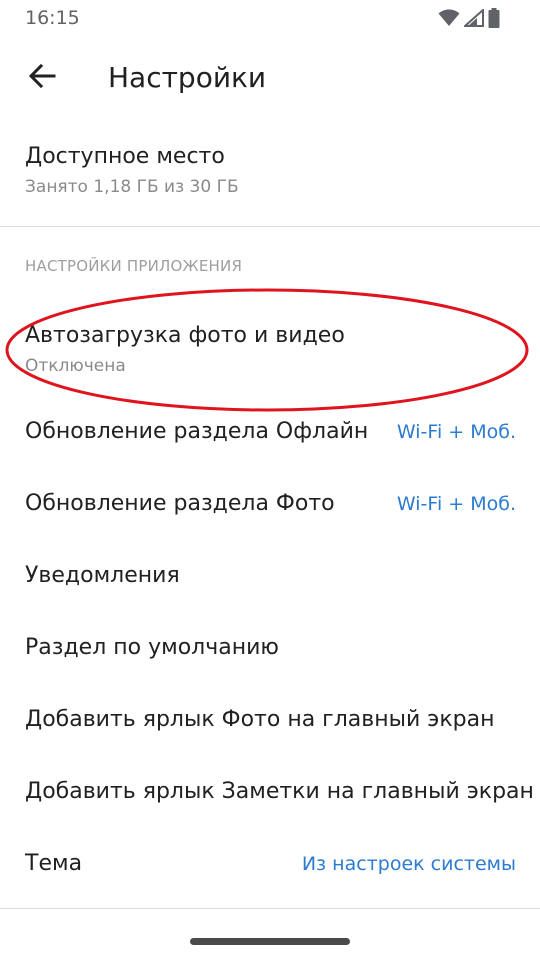  I want to click on setting-default-section: Раздел по умолчанию, so click(270, 648).